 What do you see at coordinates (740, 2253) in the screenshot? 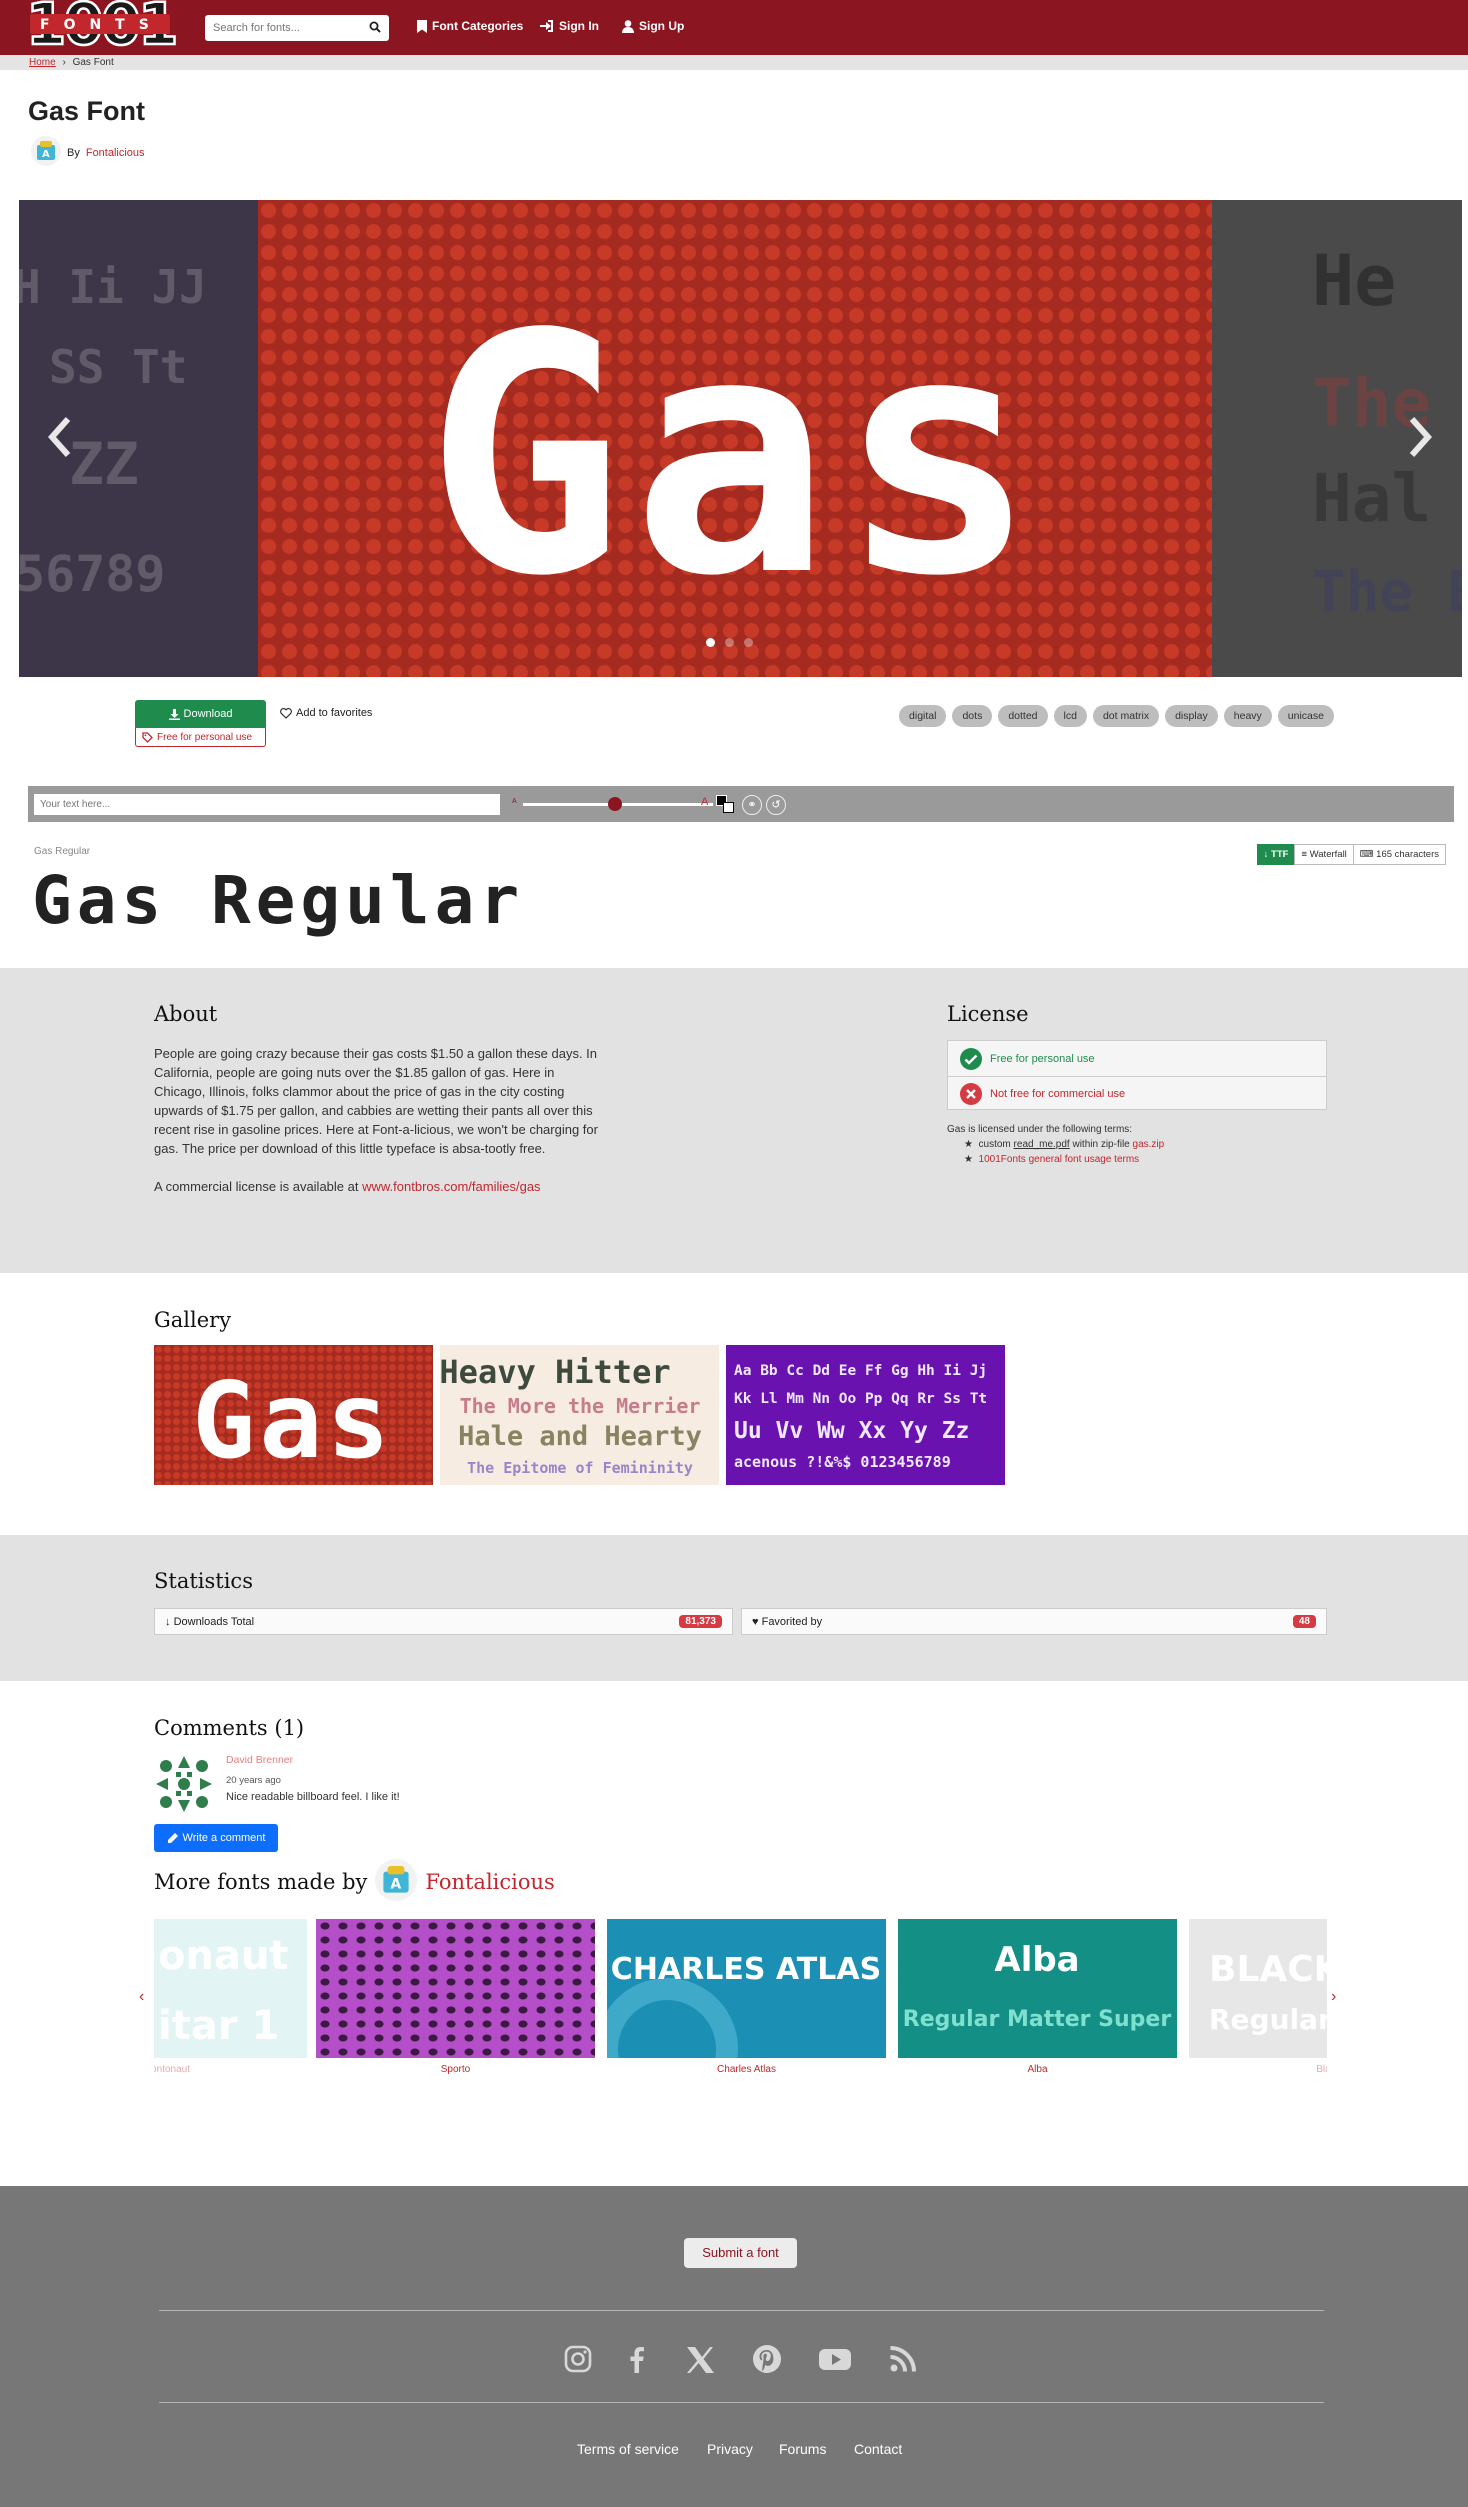
I see `submit-font-button: Submit a font` at bounding box center [740, 2253].